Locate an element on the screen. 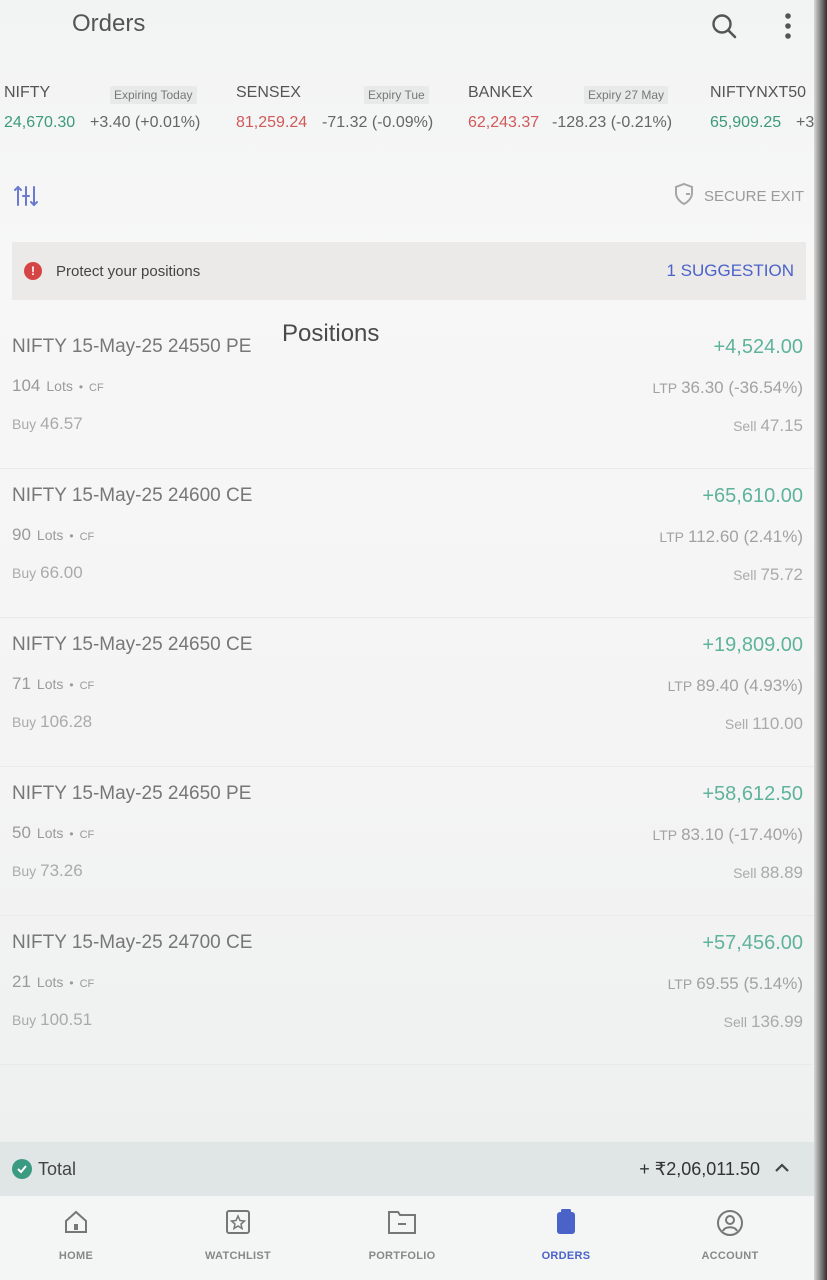  position-qty: 50 Lots • CF is located at coordinates (53, 833).